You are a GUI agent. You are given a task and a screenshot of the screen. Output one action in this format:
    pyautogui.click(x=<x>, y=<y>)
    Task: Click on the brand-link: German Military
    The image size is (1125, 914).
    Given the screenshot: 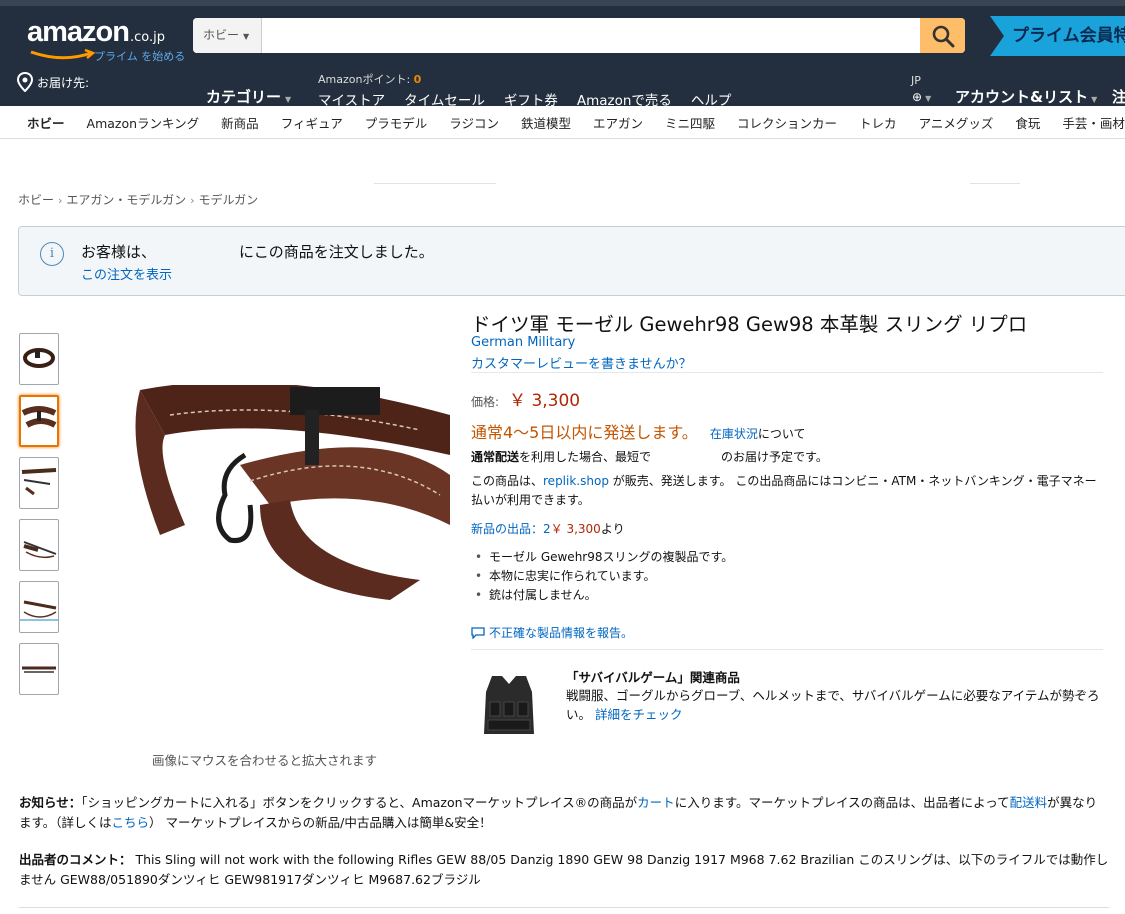 What is the action you would take?
    pyautogui.click(x=523, y=342)
    